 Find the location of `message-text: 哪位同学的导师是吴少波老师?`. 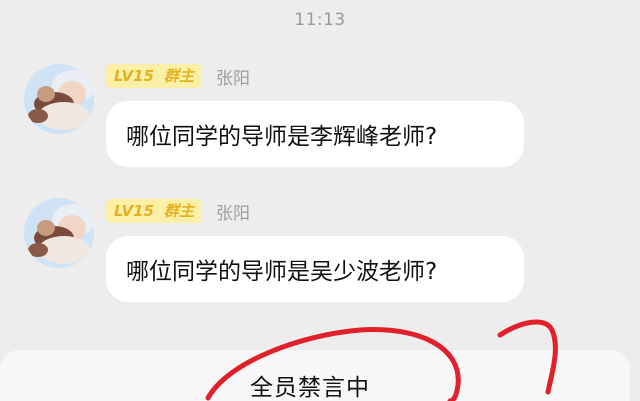

message-text: 哪位同学的导师是吴少波老师? is located at coordinates (282, 272).